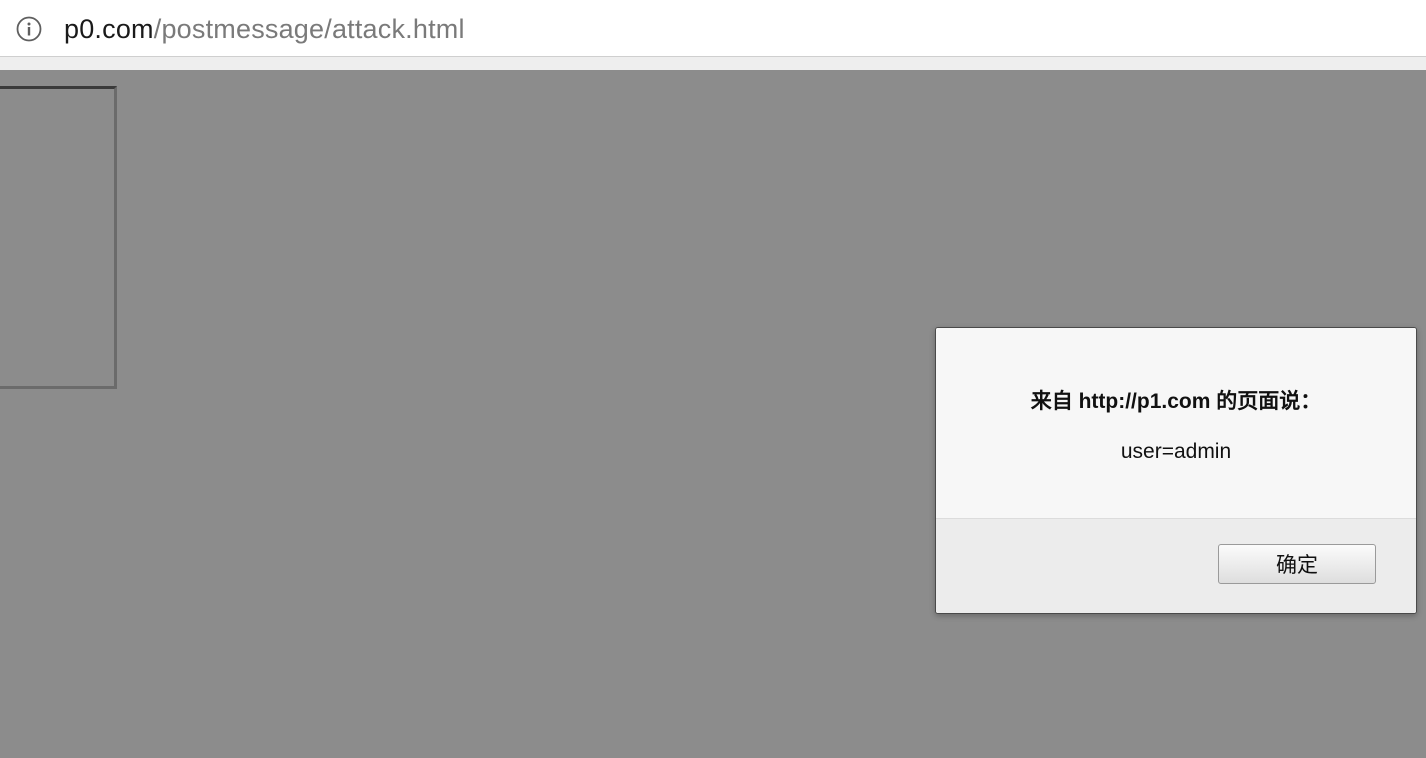  I want to click on url-host: p0.com, so click(109, 29).